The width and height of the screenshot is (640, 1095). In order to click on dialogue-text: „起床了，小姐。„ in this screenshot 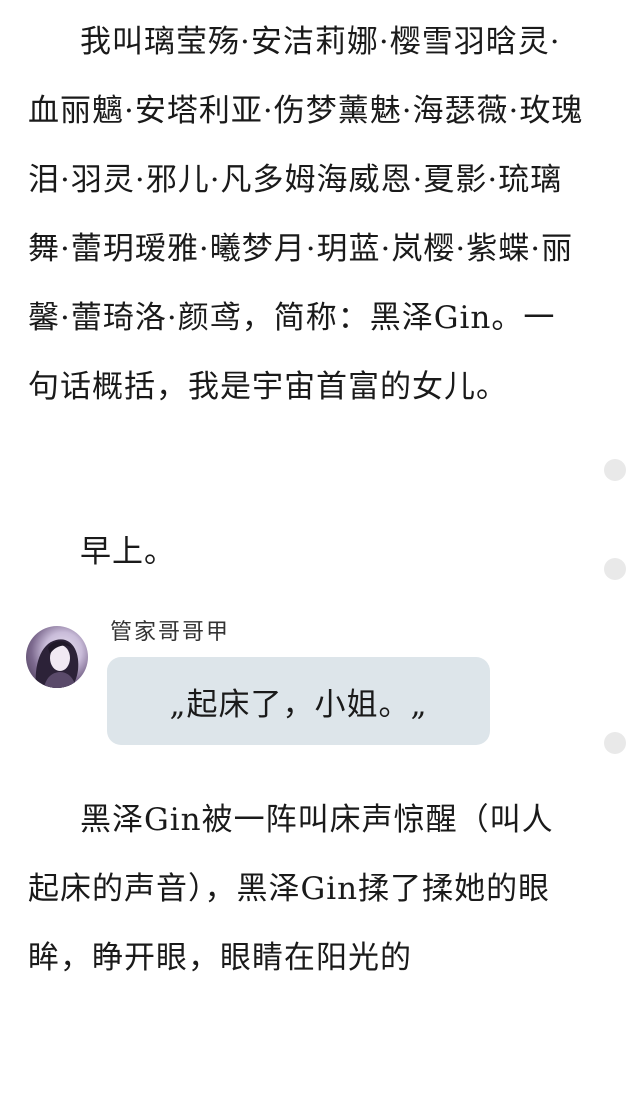, I will do `click(298, 704)`.